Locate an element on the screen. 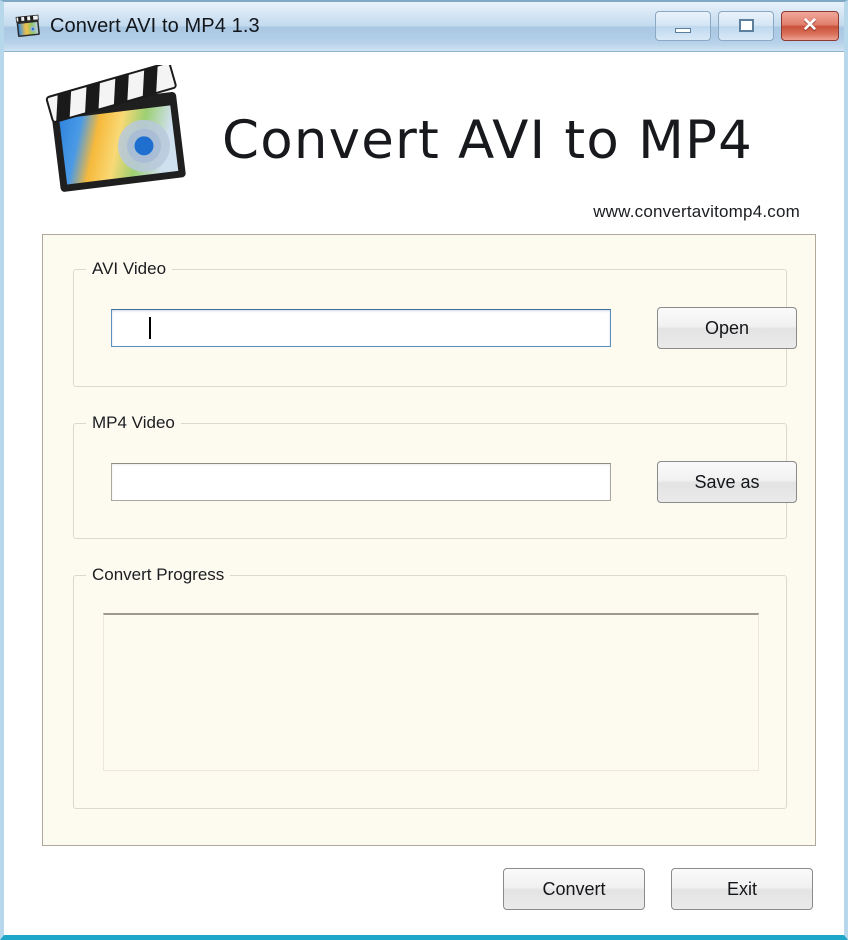 The height and width of the screenshot is (940, 848). window-title: Convert AVI to MP4 1.3 is located at coordinates (155, 26).